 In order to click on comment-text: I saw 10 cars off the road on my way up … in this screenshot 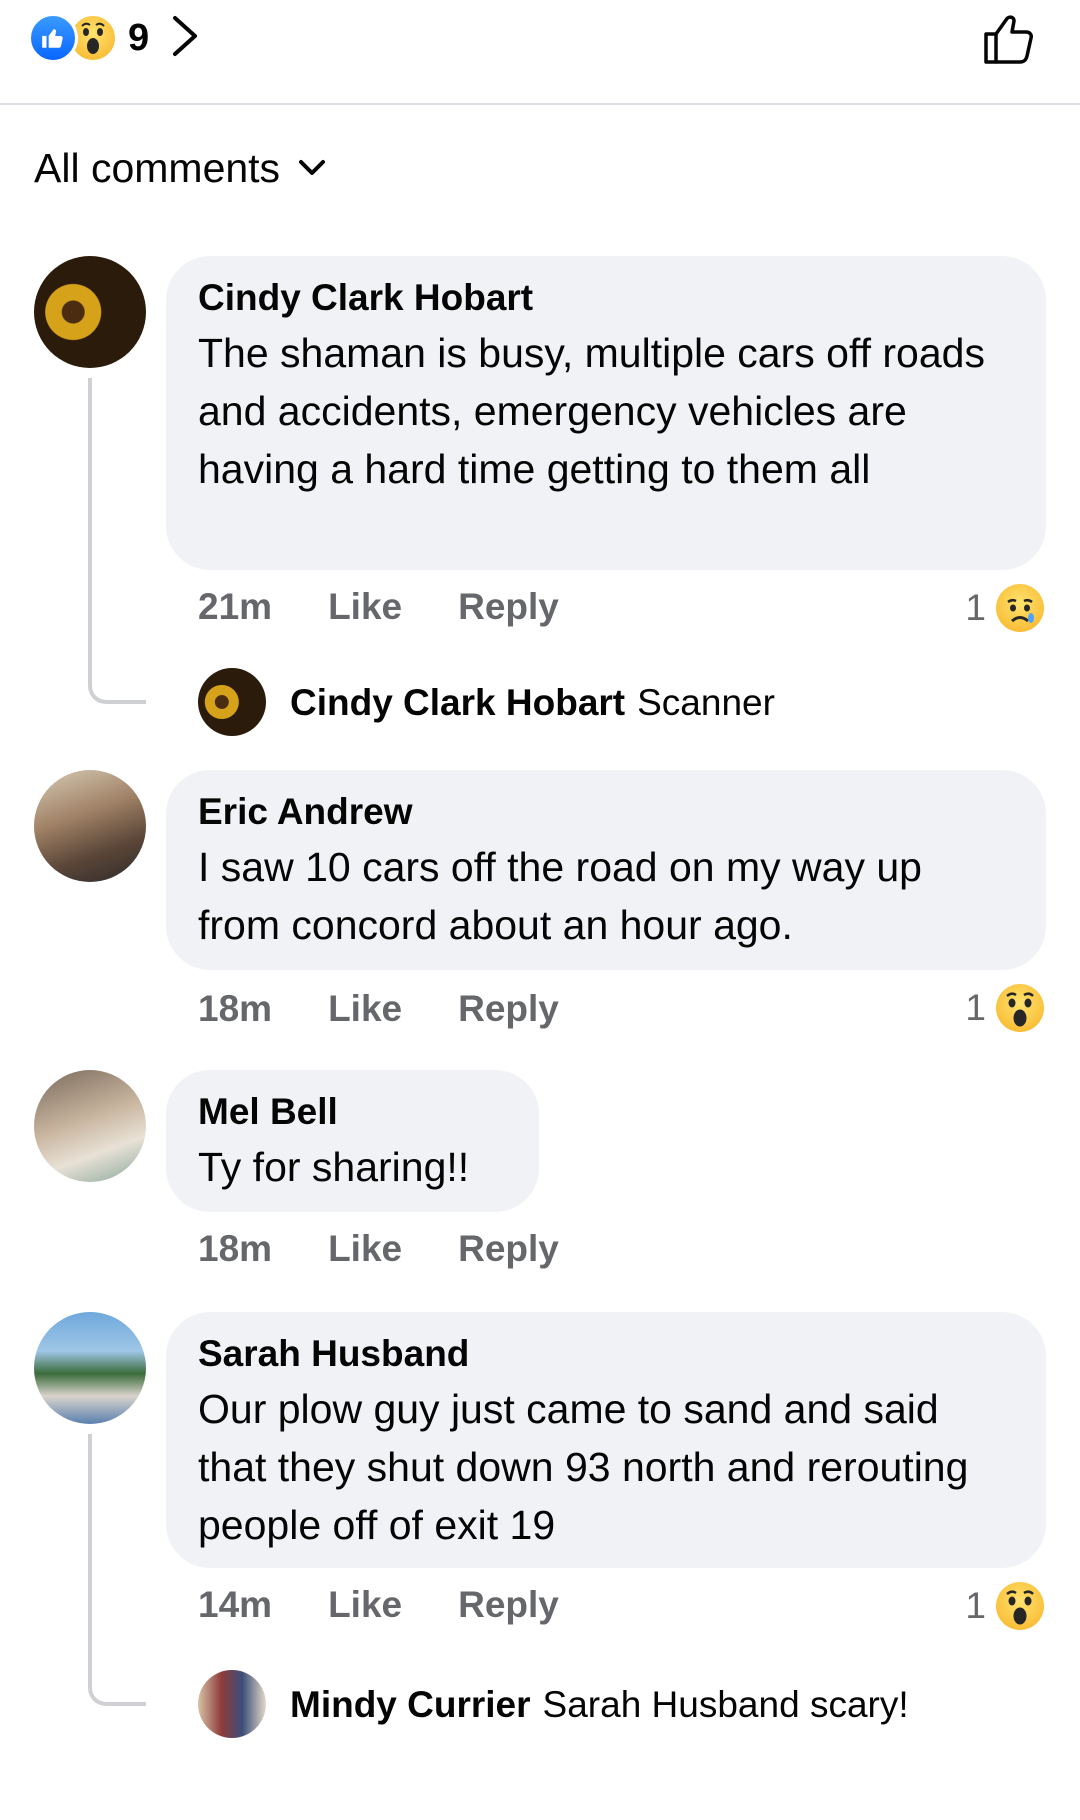, I will do `click(560, 896)`.